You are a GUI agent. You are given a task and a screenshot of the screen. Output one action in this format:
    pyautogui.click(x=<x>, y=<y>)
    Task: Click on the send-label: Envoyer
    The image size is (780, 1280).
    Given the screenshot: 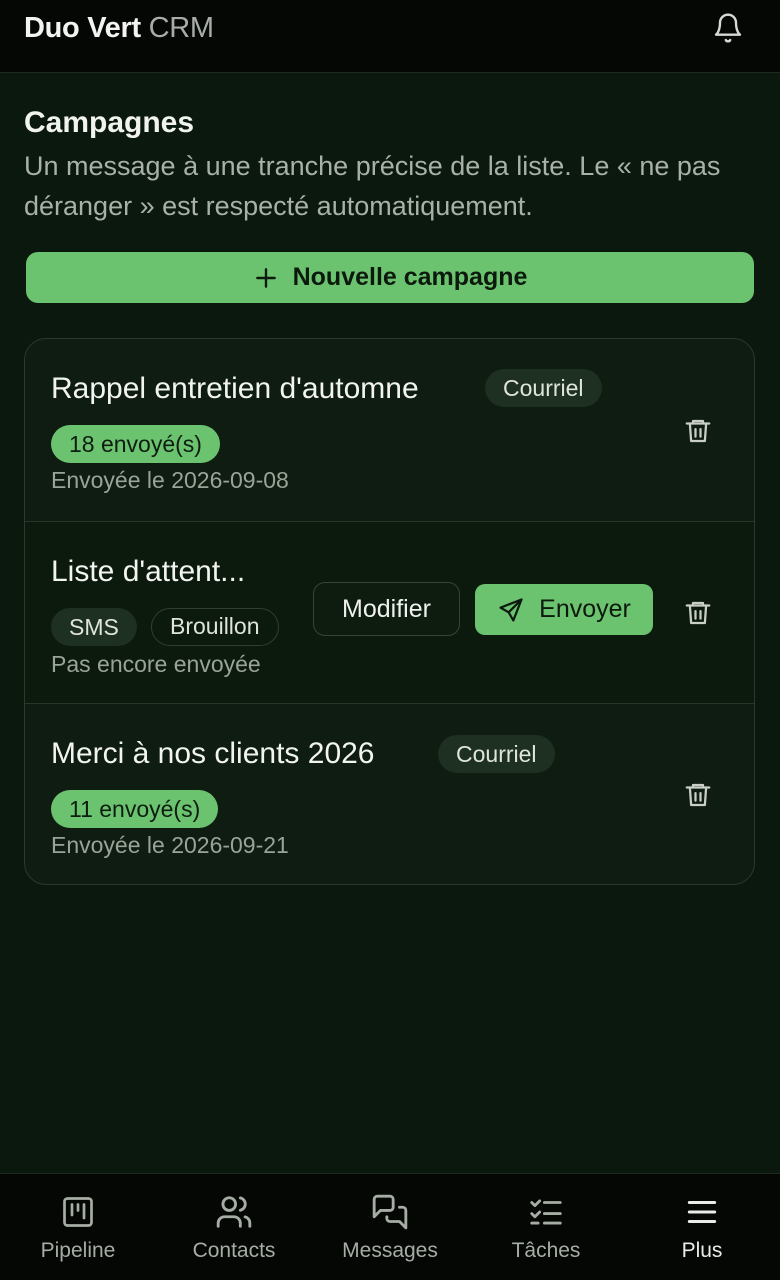 What is the action you would take?
    pyautogui.click(x=585, y=609)
    